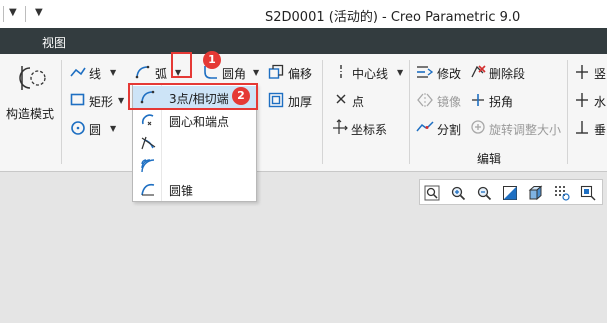 This screenshot has width=607, height=323. What do you see at coordinates (341, 72) in the screenshot?
I see `centerline-icon` at bounding box center [341, 72].